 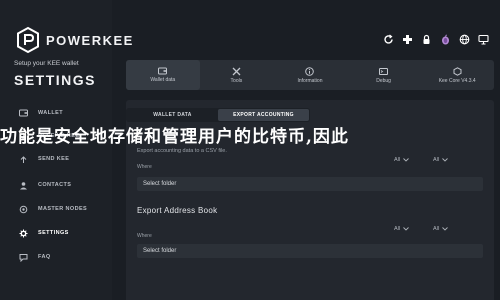 What do you see at coordinates (172, 115) in the screenshot?
I see `subtab-wallet-data: WALLET DATA` at bounding box center [172, 115].